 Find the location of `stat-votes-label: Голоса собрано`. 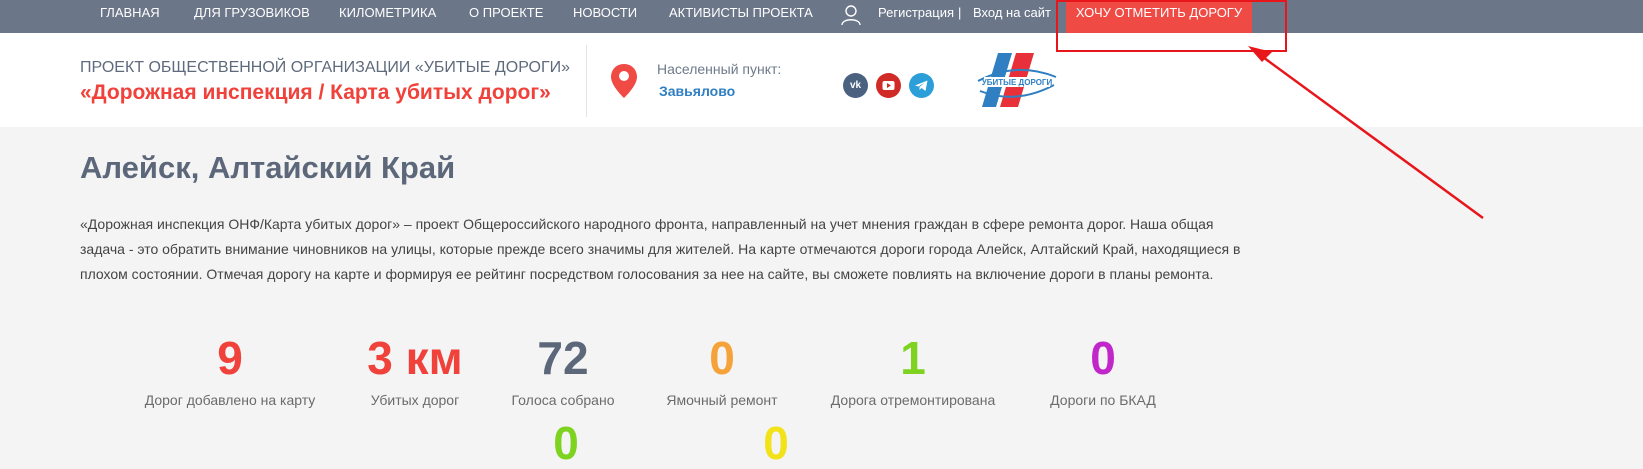

stat-votes-label: Голоса собрано is located at coordinates (563, 400).